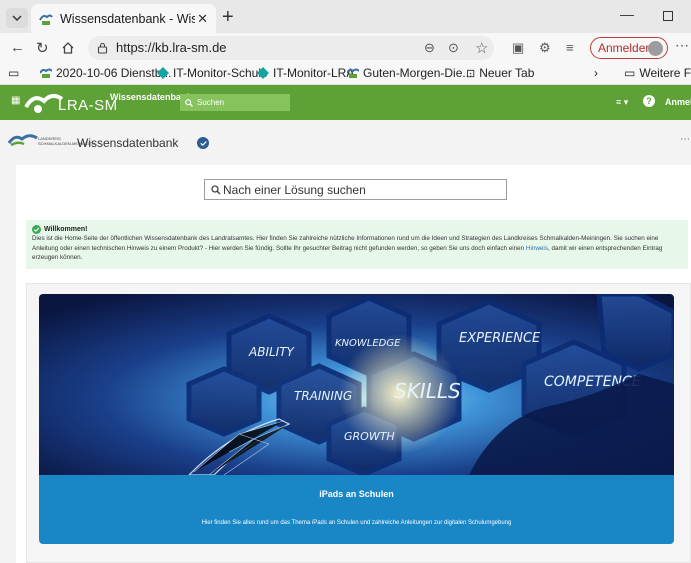 The image size is (691, 563). What do you see at coordinates (570, 47) in the screenshot?
I see `favorites-list-icon: ≡` at bounding box center [570, 47].